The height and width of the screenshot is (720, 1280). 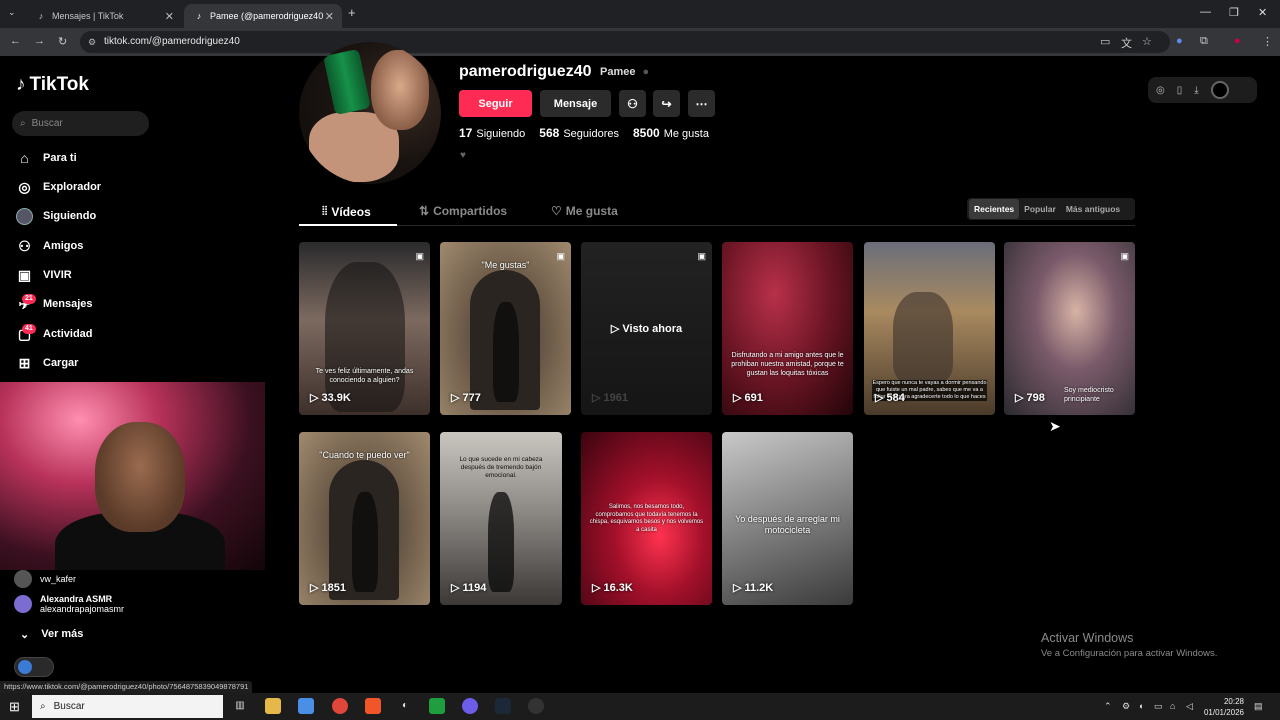 I want to click on battery-icon: ▭, so click(x=1158, y=706).